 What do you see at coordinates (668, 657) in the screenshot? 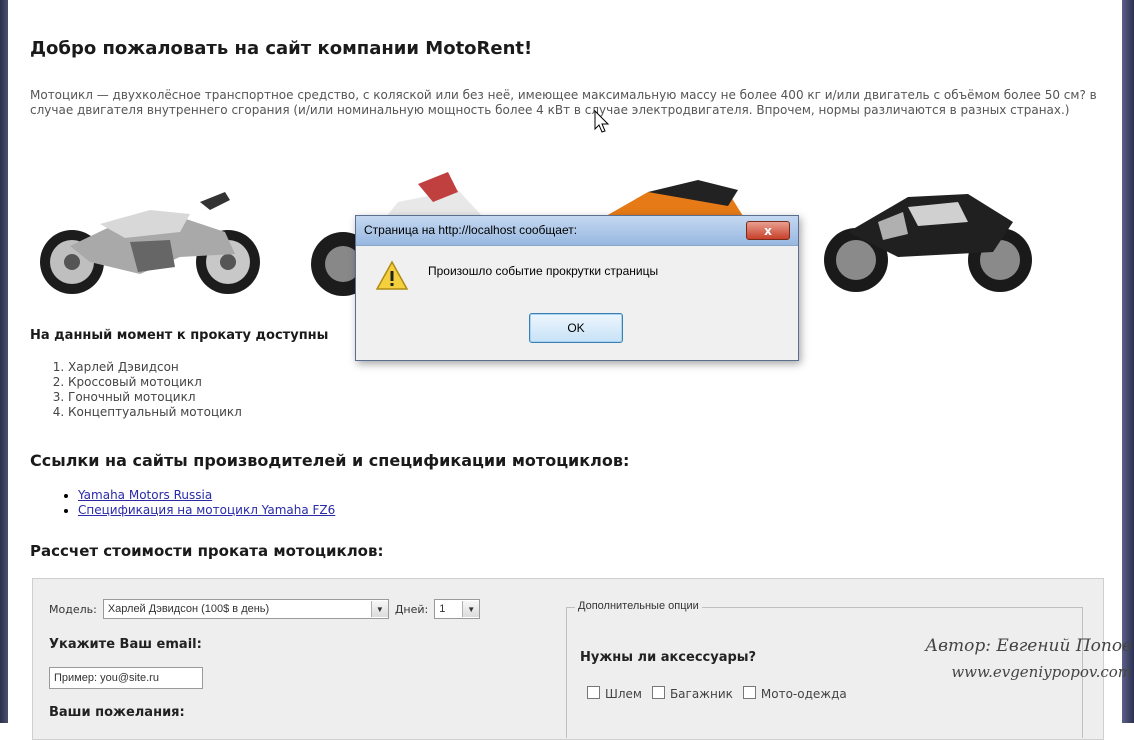
I see `accessories-question: Нужны ли аксессуары?` at bounding box center [668, 657].